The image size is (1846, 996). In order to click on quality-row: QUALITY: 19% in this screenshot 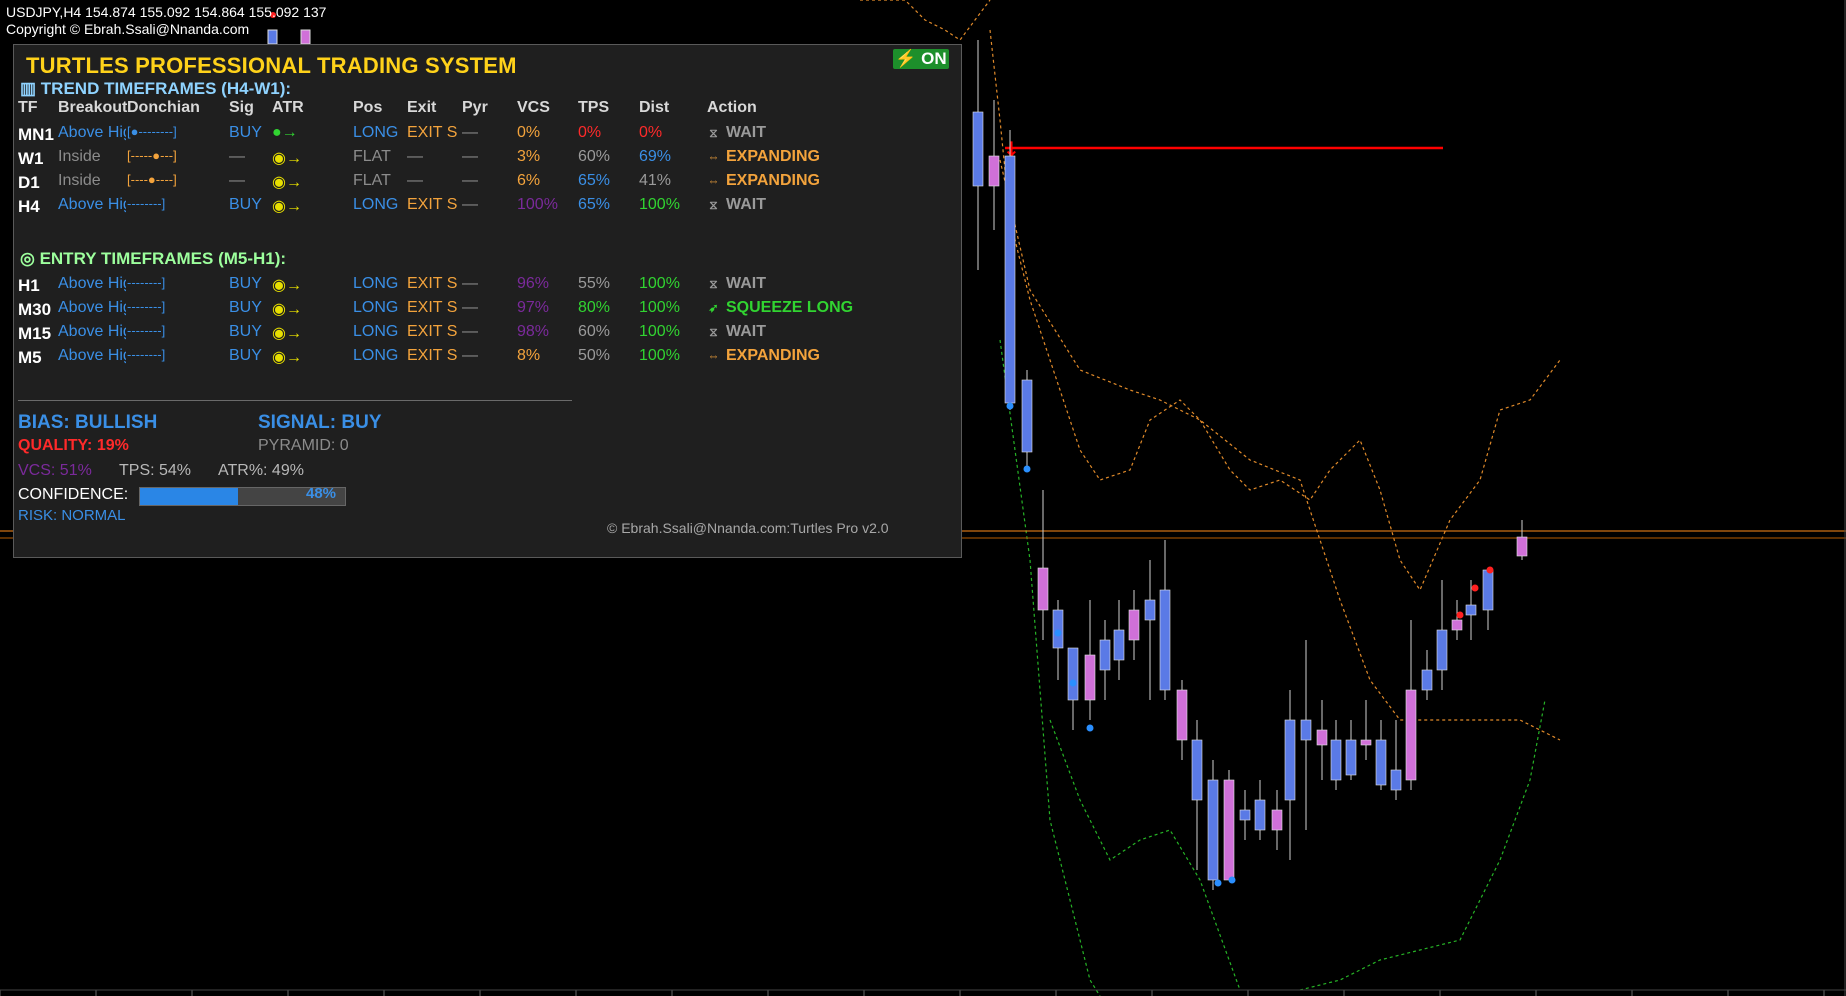, I will do `click(73, 446)`.